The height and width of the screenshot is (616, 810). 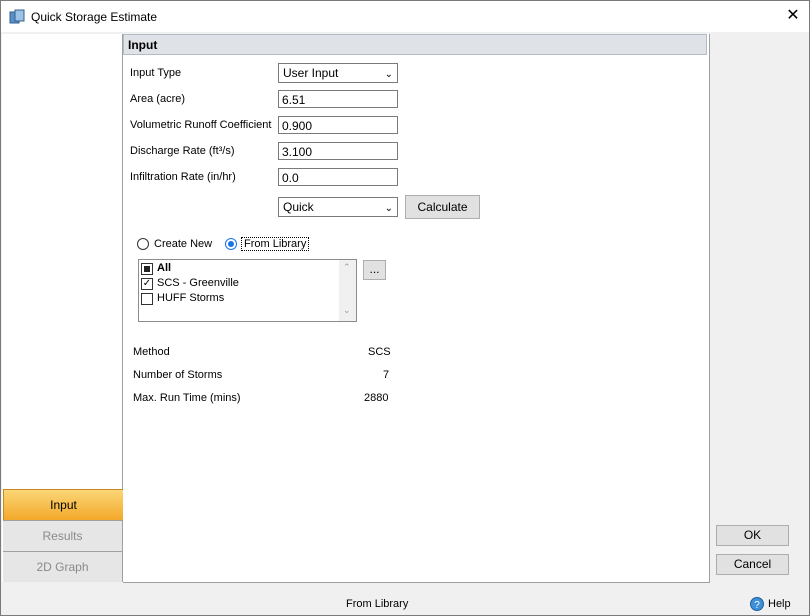 What do you see at coordinates (178, 375) in the screenshot?
I see `storms-label: Number of Storms` at bounding box center [178, 375].